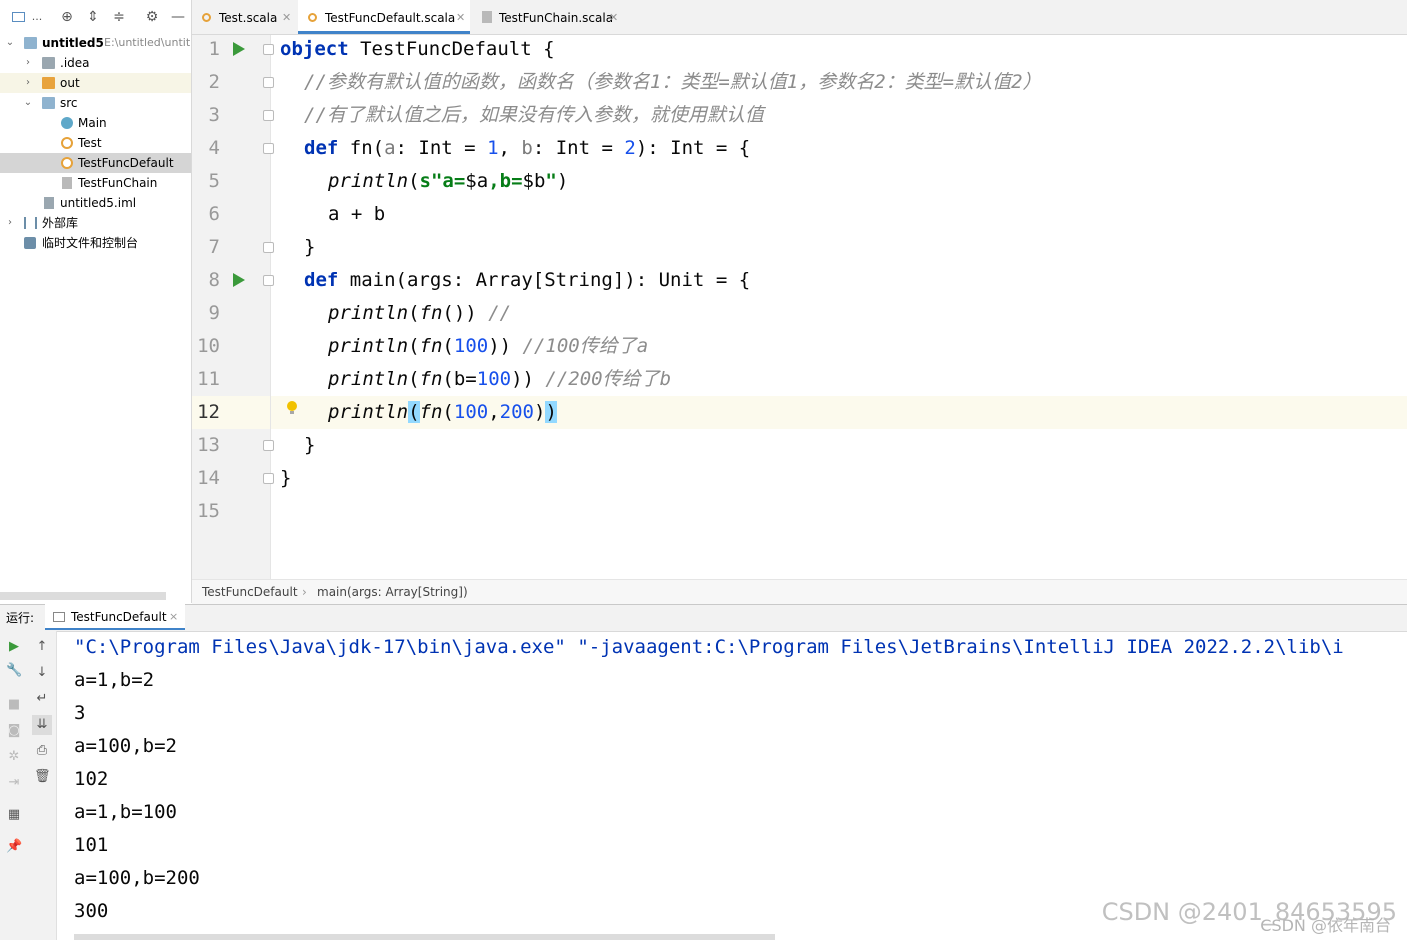  What do you see at coordinates (14, 671) in the screenshot?
I see `wrench-icon: 🔧` at bounding box center [14, 671].